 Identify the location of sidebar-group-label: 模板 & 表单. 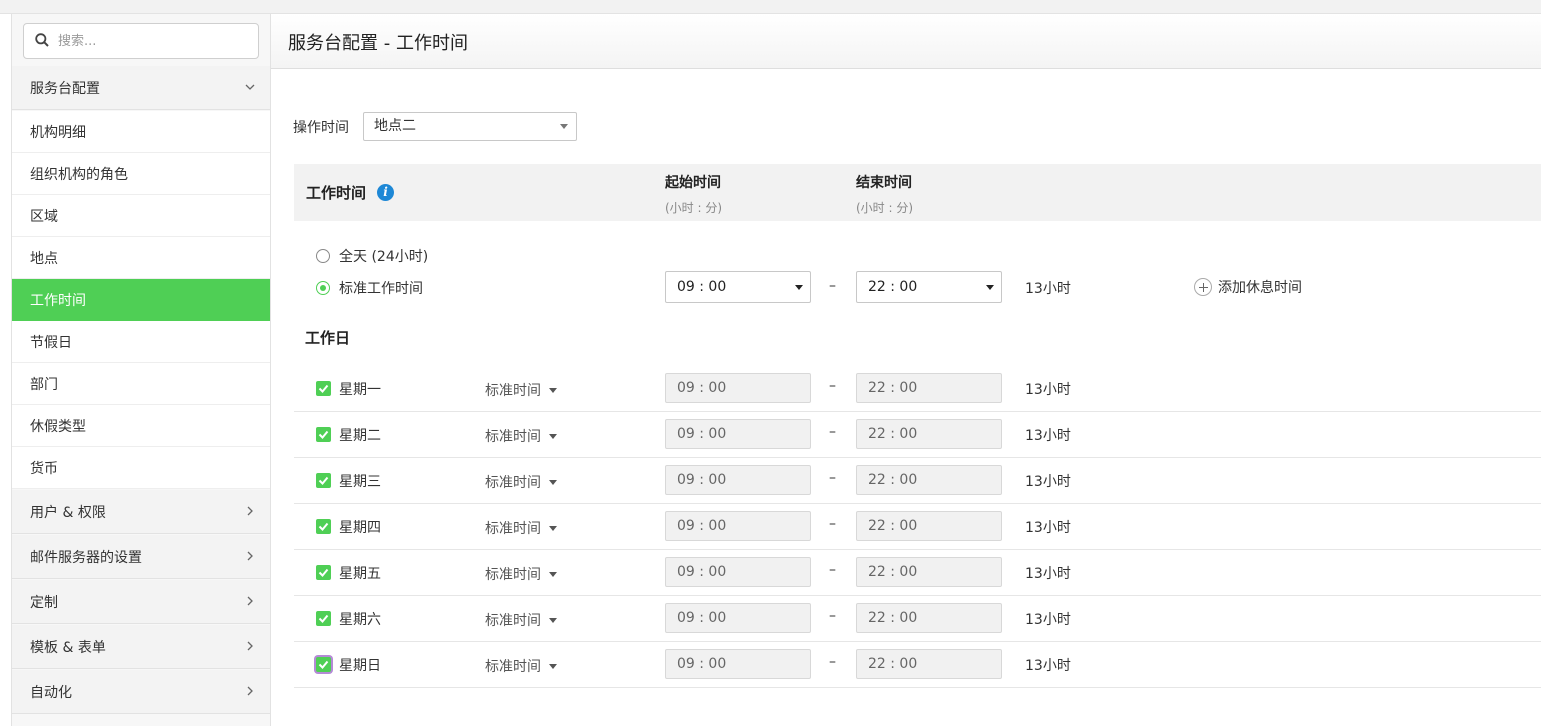
(68, 647).